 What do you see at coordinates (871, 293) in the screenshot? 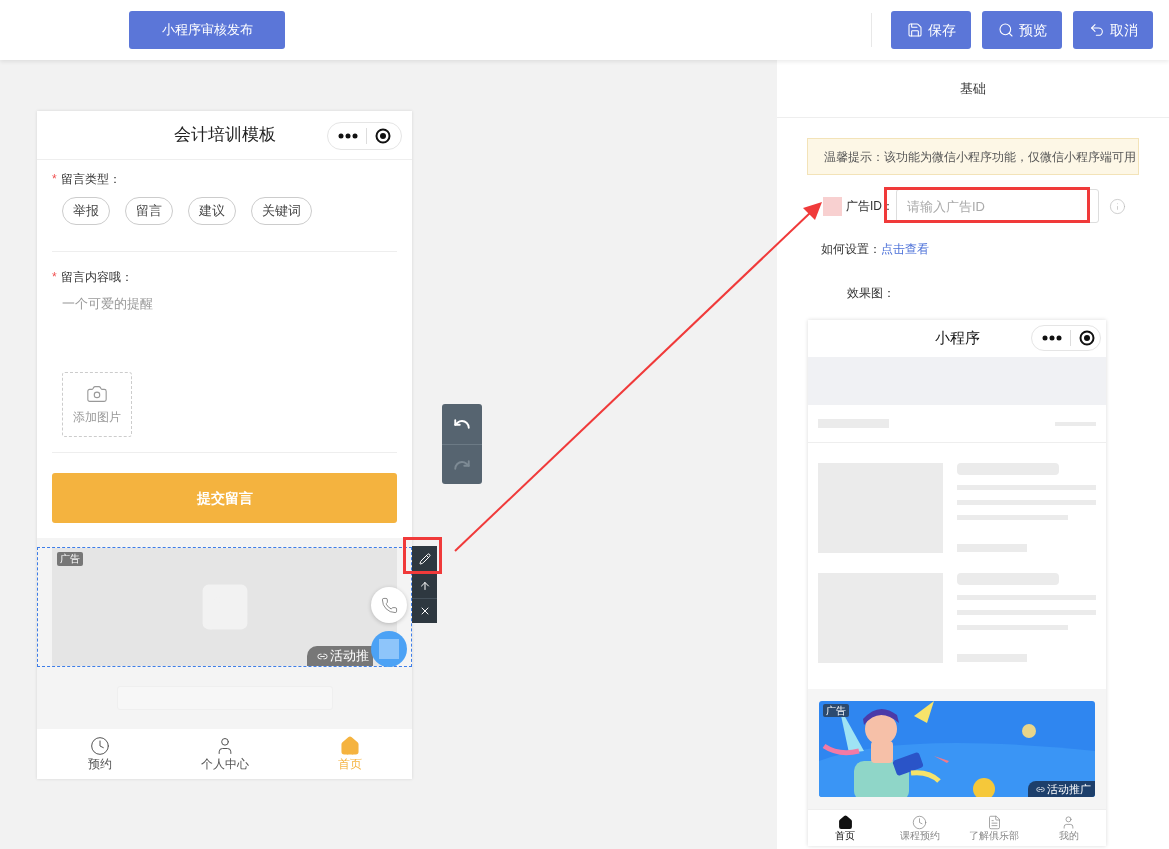
I see `field-label: 效果图：` at bounding box center [871, 293].